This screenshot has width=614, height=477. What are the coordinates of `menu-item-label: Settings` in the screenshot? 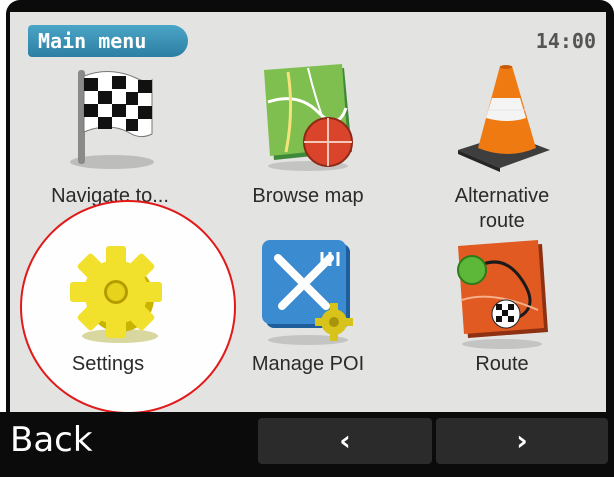 It's located at (108, 364).